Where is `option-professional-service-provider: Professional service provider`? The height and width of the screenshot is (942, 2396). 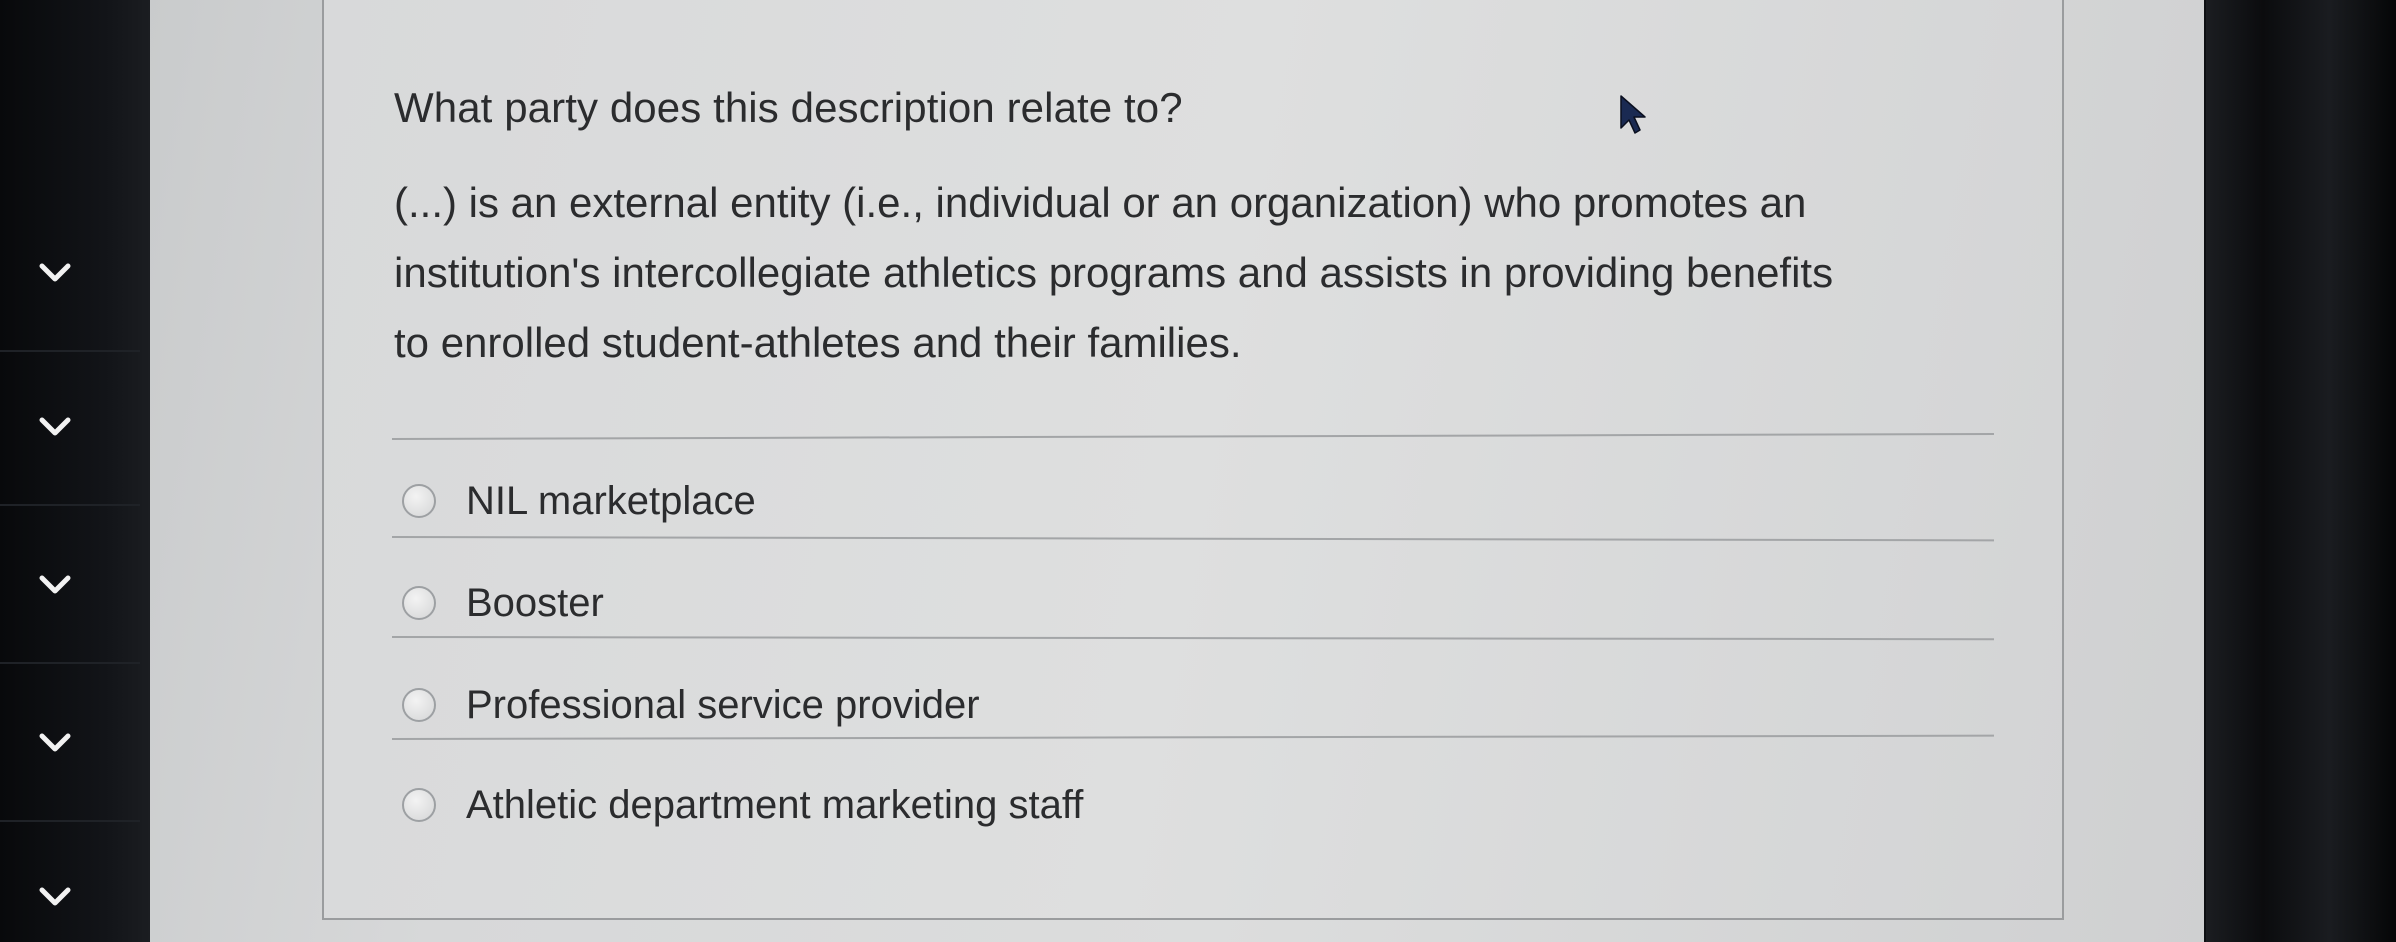 option-professional-service-provider: Professional service provider is located at coordinates (691, 705).